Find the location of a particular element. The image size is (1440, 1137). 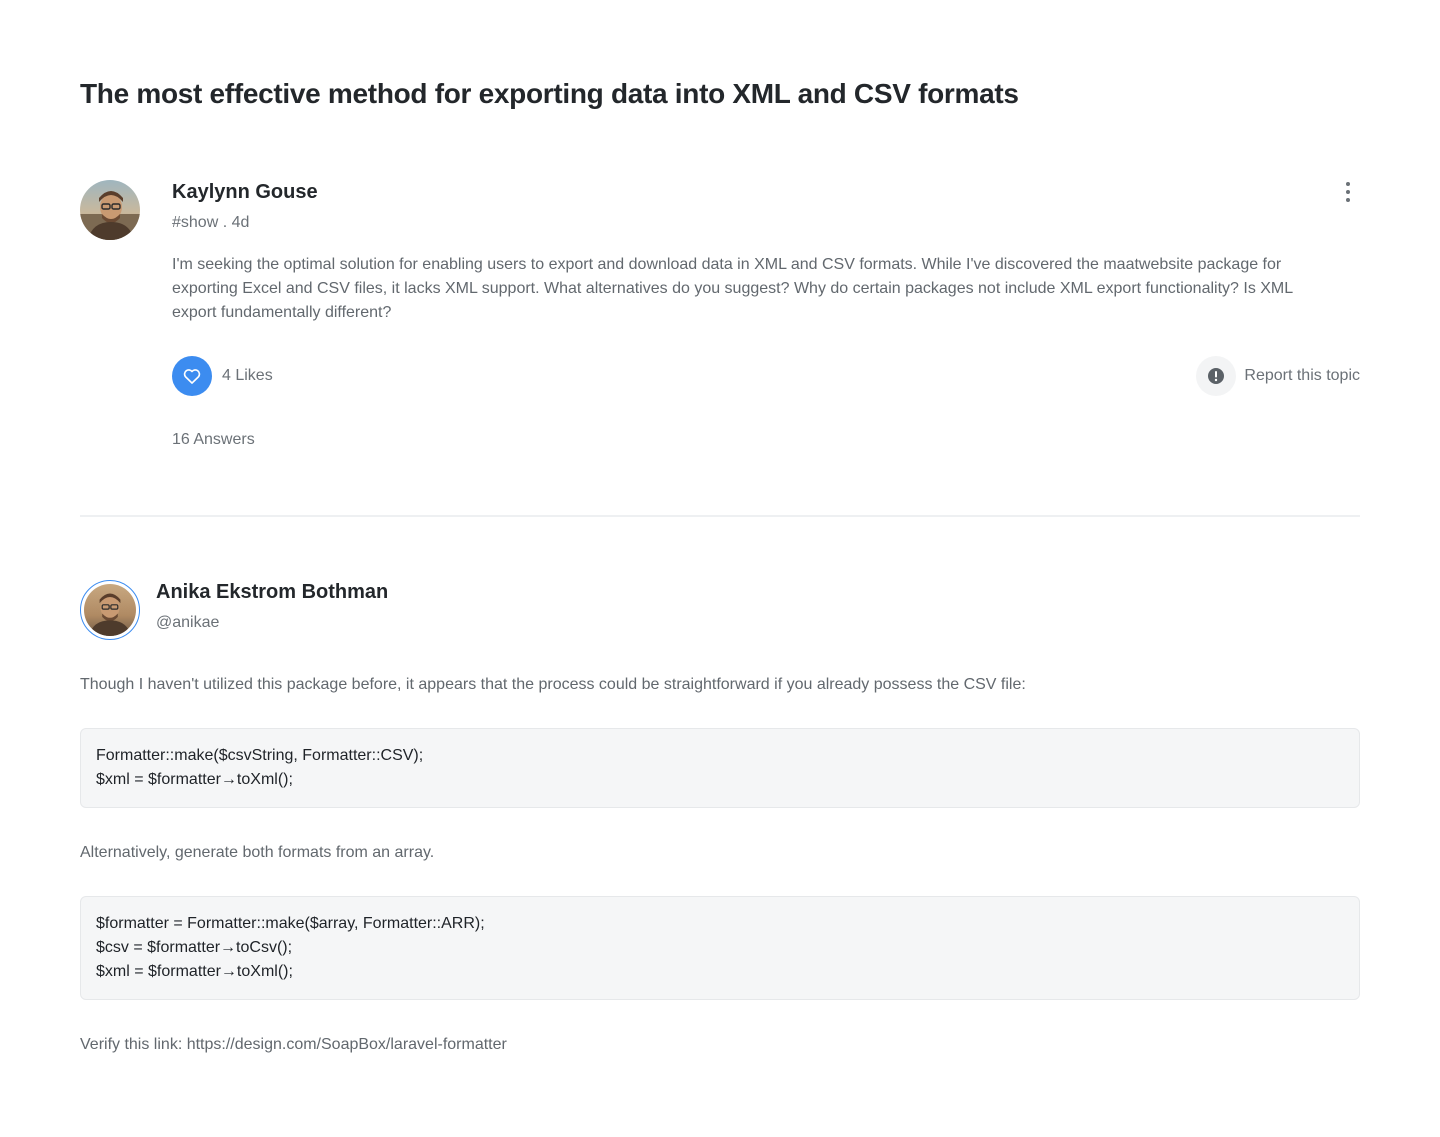

answers-count: 16 Answers is located at coordinates (213, 439).